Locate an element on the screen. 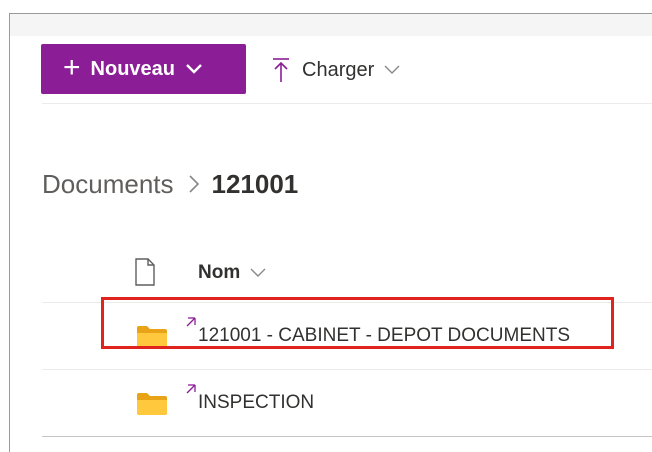 This screenshot has width=652, height=452. document-icon is located at coordinates (145, 274).